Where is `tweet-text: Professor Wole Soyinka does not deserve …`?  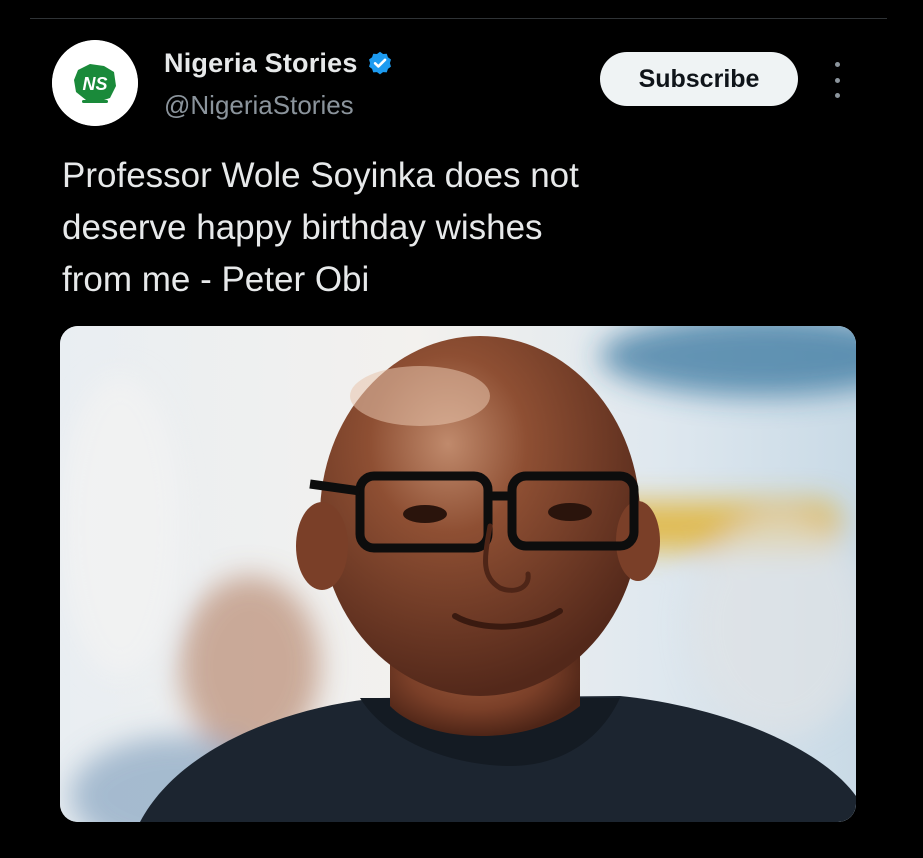
tweet-text: Professor Wole Soyinka does not deserve … is located at coordinates (402, 228).